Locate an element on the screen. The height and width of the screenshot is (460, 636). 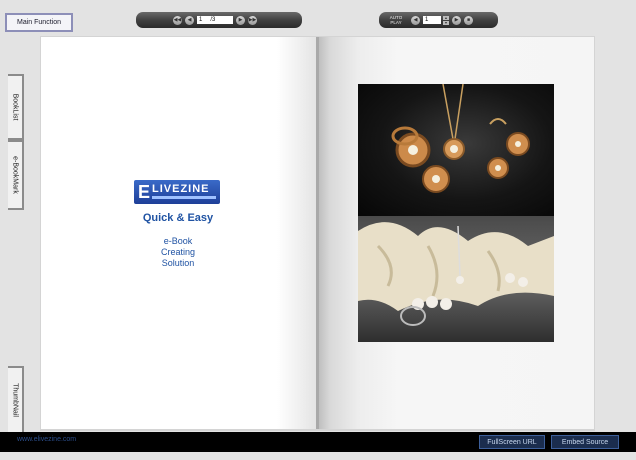
page-number-input: 1 /3 is located at coordinates (215, 20).